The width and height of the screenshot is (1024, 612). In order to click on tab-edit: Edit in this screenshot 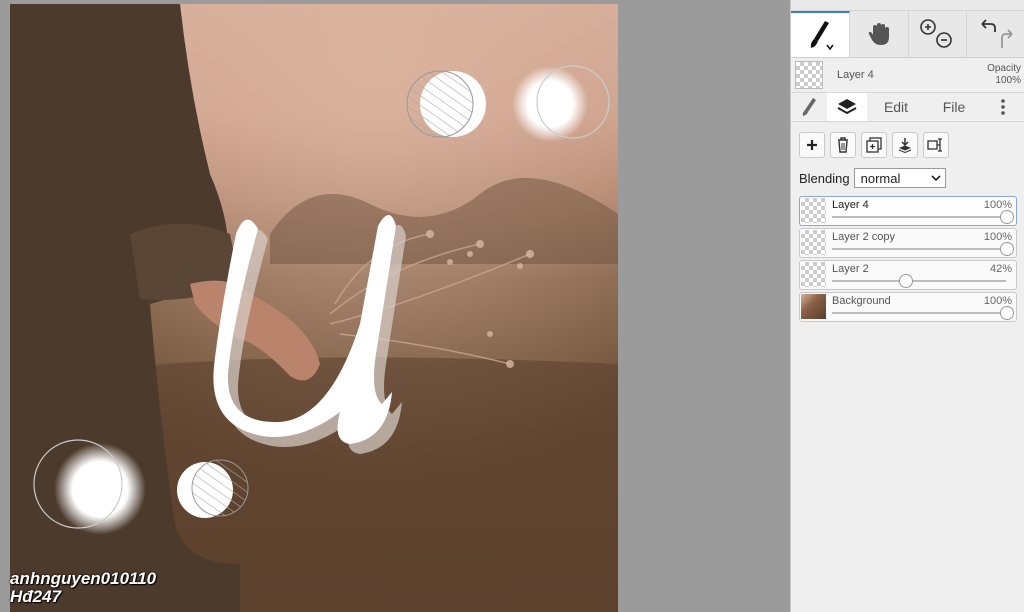, I will do `click(896, 107)`.